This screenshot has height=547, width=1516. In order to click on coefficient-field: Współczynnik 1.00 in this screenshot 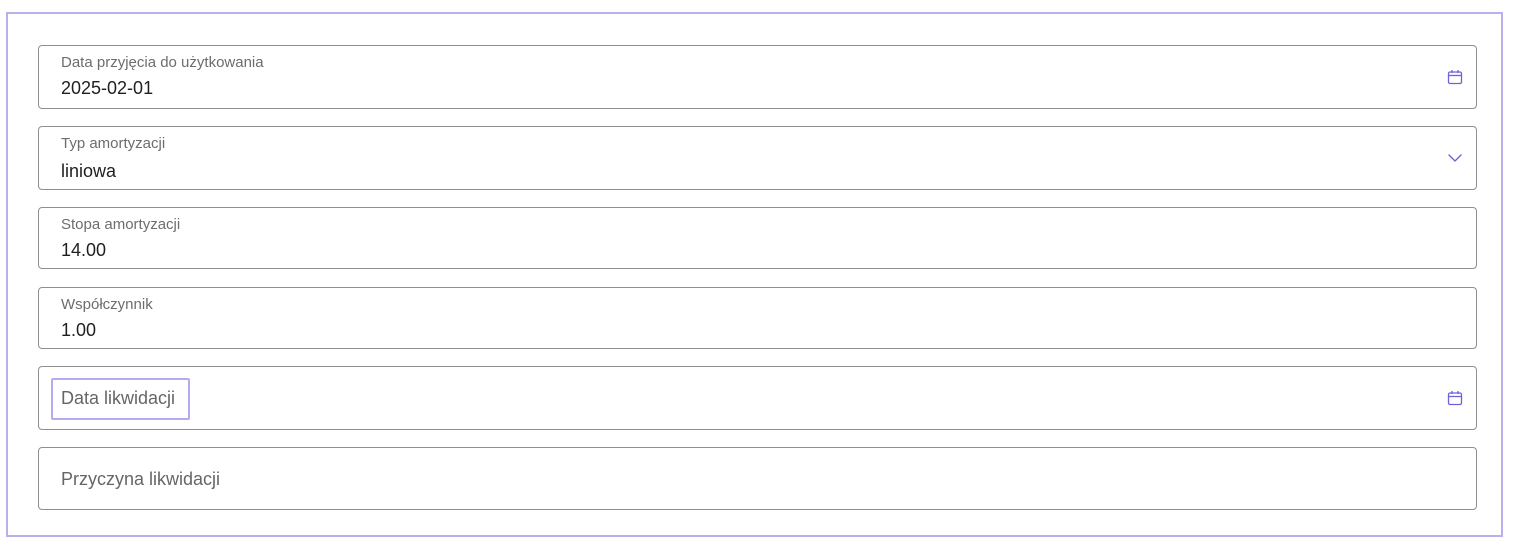, I will do `click(757, 318)`.